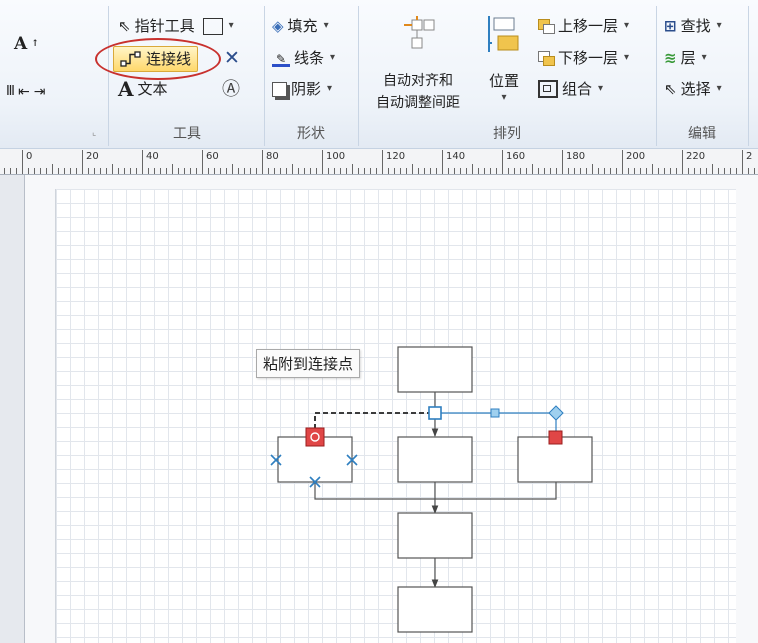  What do you see at coordinates (570, 89) in the screenshot?
I see `group-shapes-button: 组合 ▾` at bounding box center [570, 89].